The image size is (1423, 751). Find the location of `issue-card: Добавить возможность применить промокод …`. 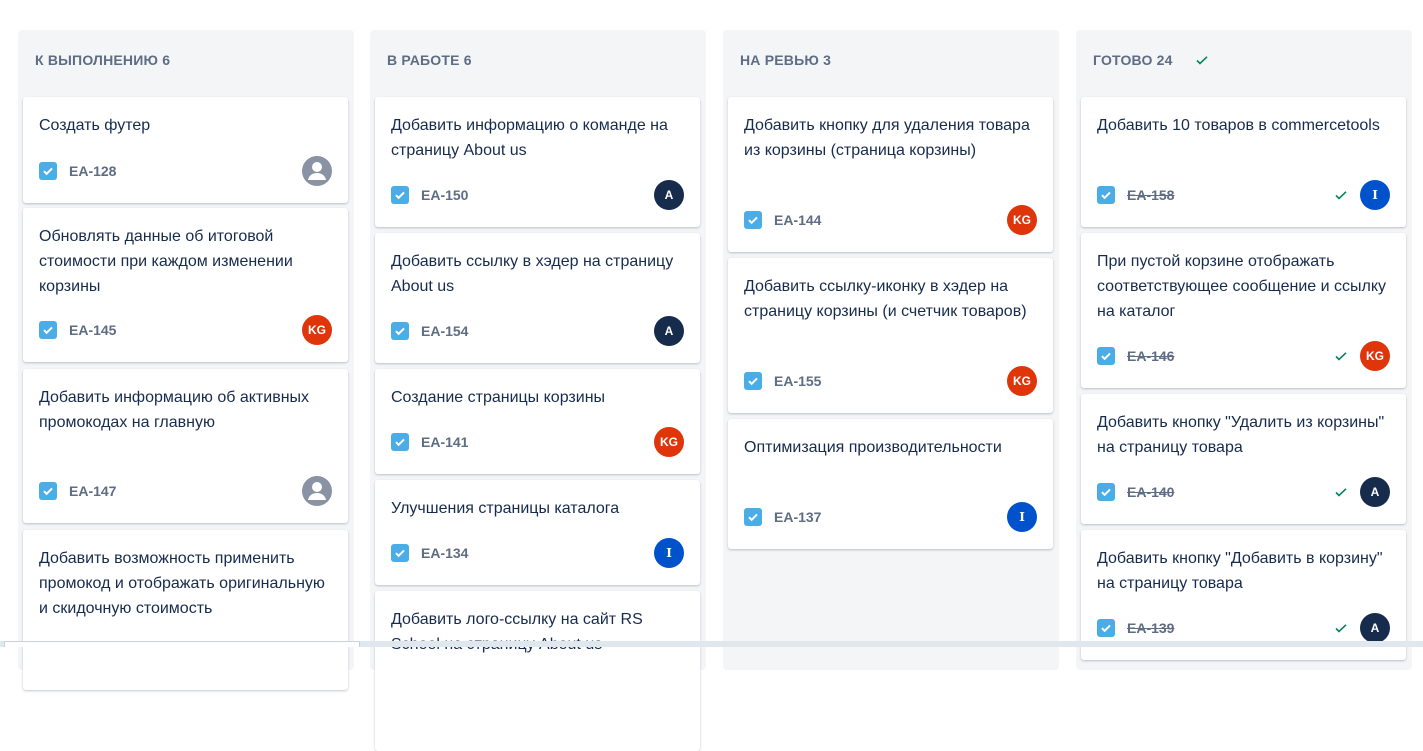

issue-card: Добавить возможность применить промокод … is located at coordinates (185, 610).